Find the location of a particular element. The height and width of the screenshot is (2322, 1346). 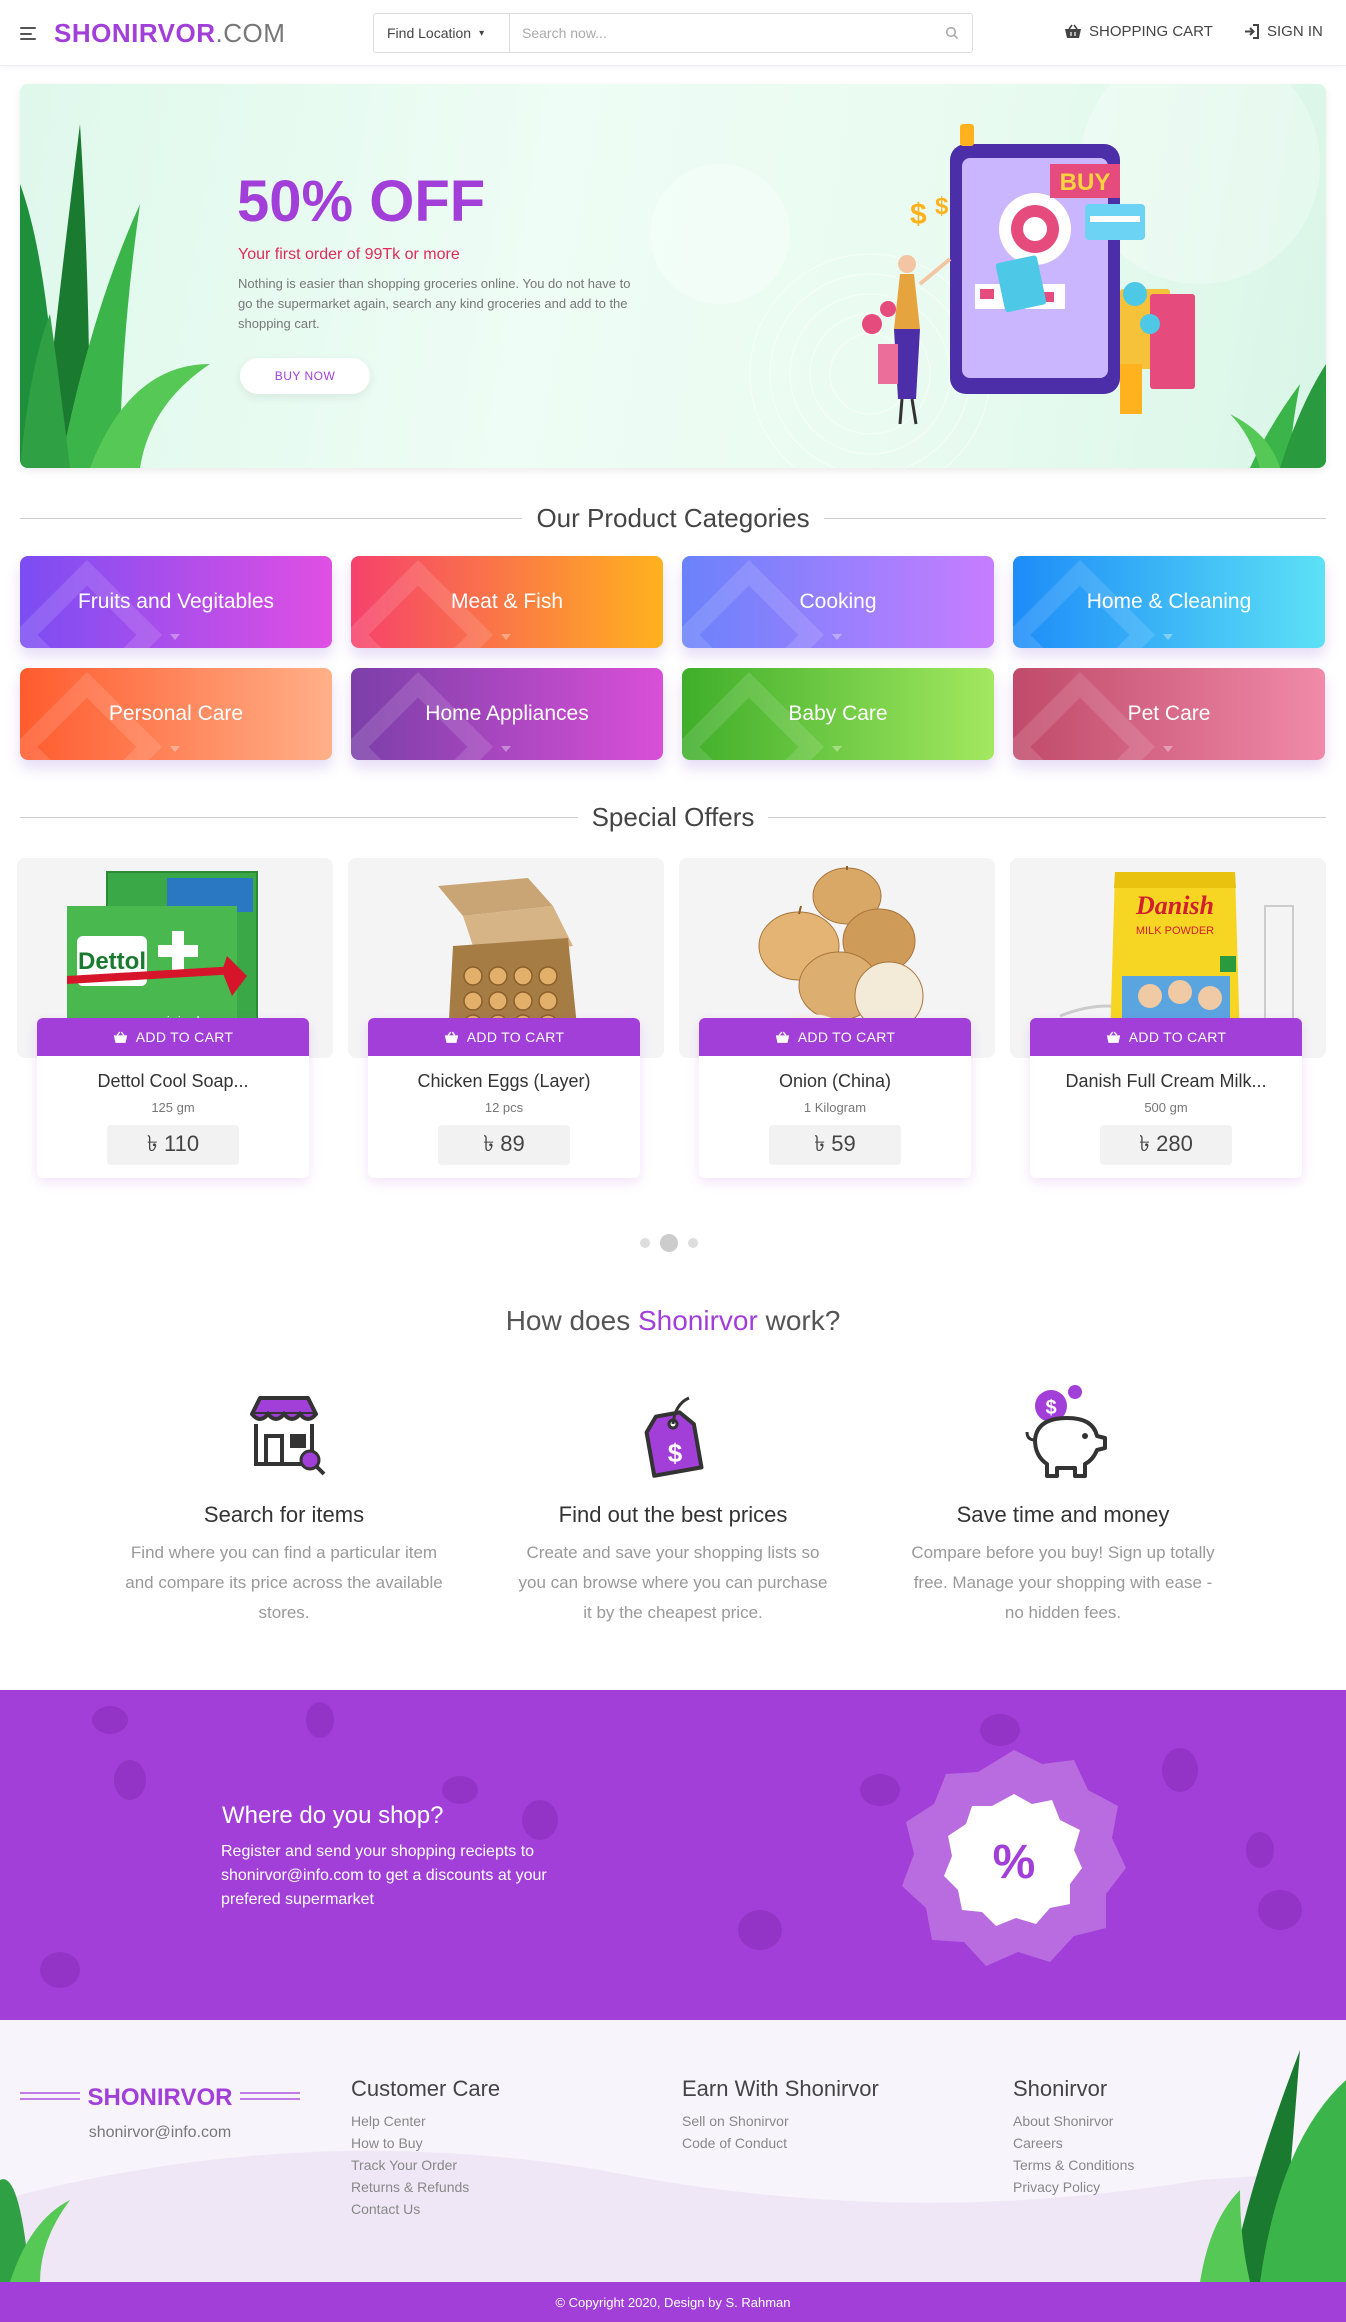

category-label: Fruits and Vegitables is located at coordinates (176, 601).